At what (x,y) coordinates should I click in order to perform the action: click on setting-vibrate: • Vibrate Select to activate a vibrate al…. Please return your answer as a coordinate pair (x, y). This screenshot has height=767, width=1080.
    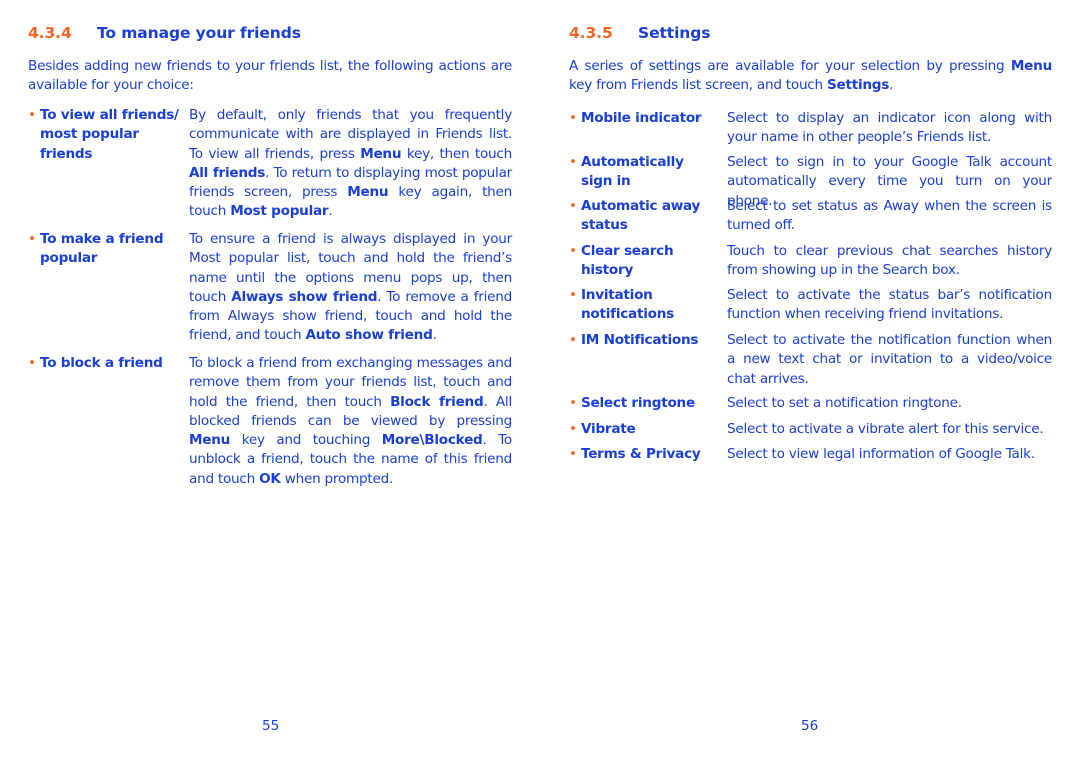
    Looking at the image, I should click on (810, 429).